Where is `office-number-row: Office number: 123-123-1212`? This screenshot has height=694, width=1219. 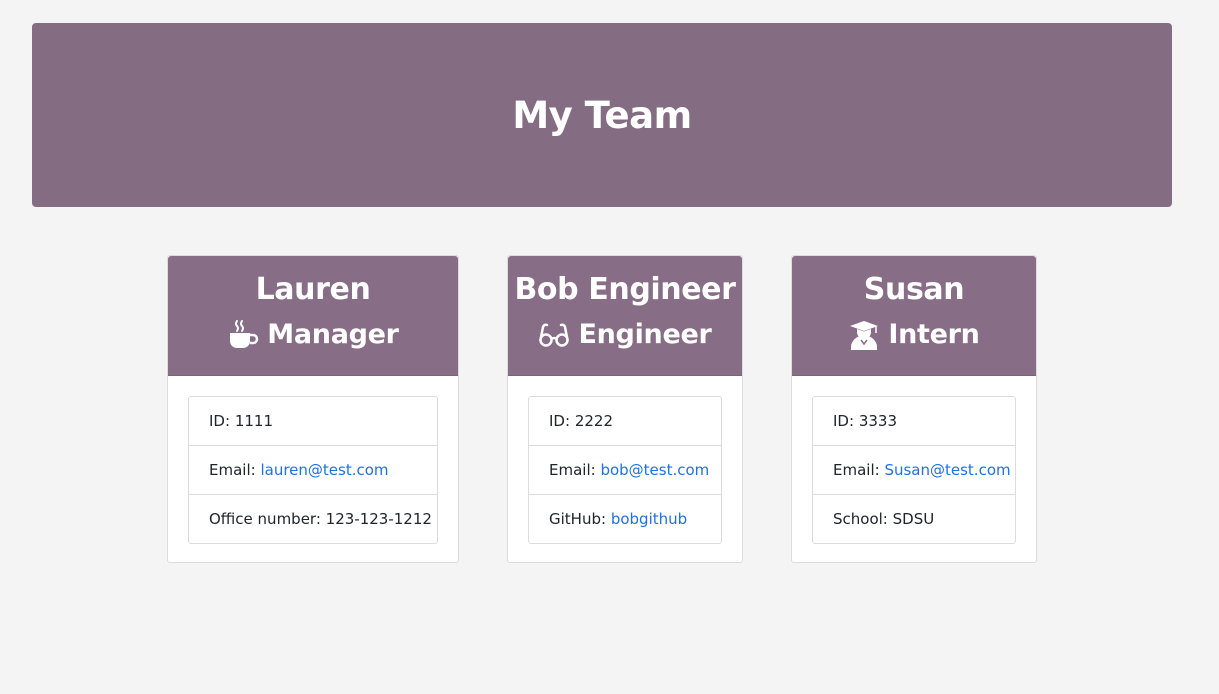
office-number-row: Office number: 123-123-1212 is located at coordinates (313, 519).